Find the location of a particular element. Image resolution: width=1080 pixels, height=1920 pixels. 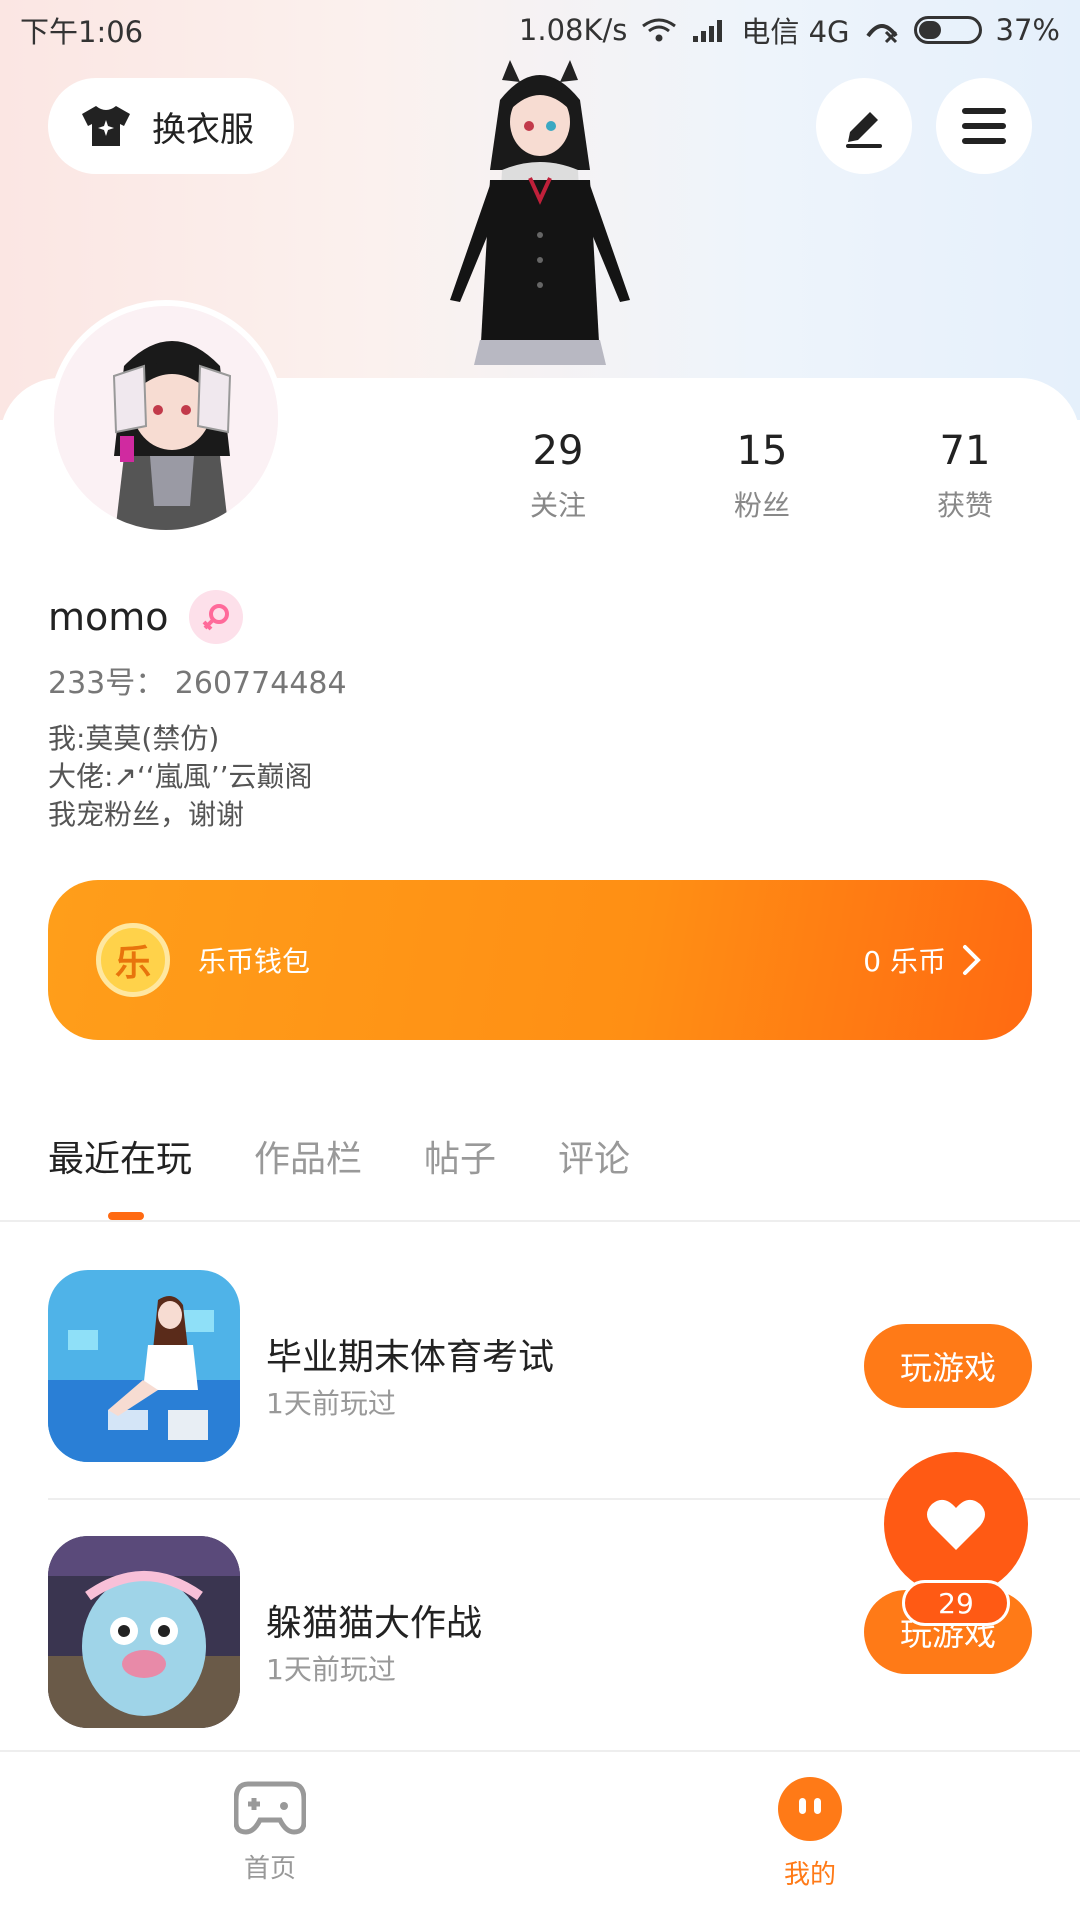

status-indicators: 1.08K/s 电信 4G 37% is located at coordinates (789, 30).